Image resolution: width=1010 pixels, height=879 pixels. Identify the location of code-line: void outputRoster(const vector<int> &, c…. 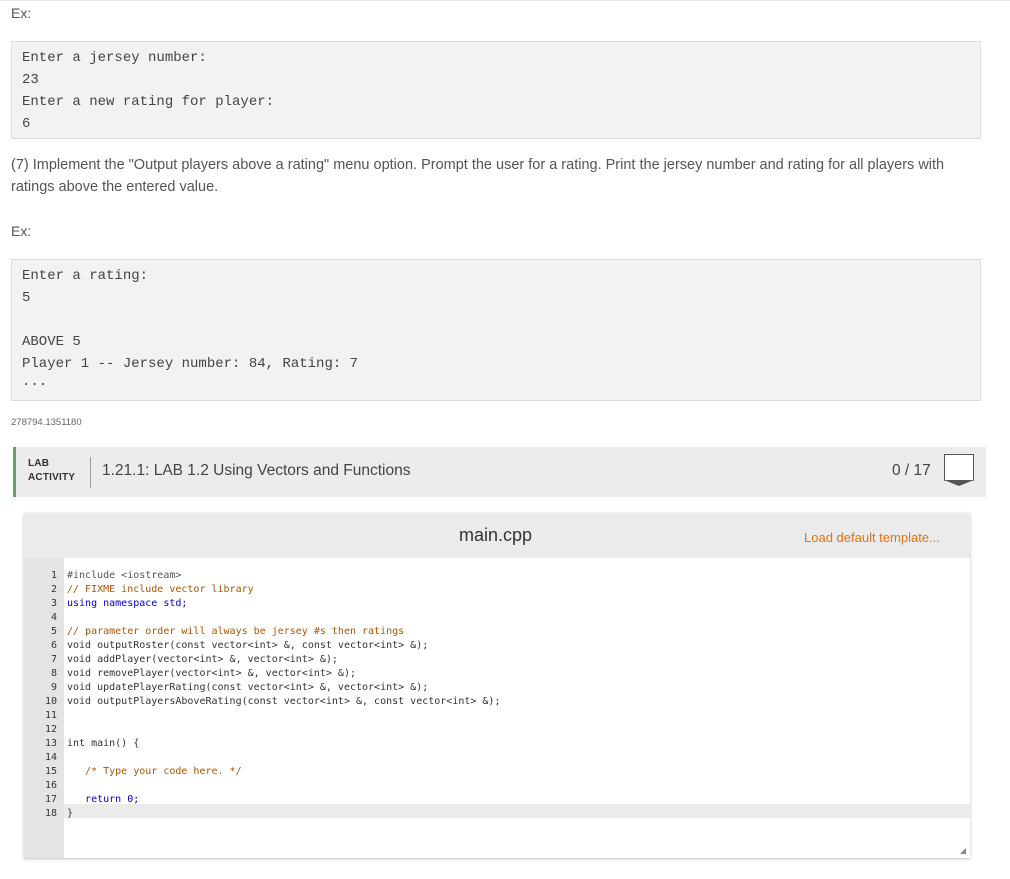
(248, 645).